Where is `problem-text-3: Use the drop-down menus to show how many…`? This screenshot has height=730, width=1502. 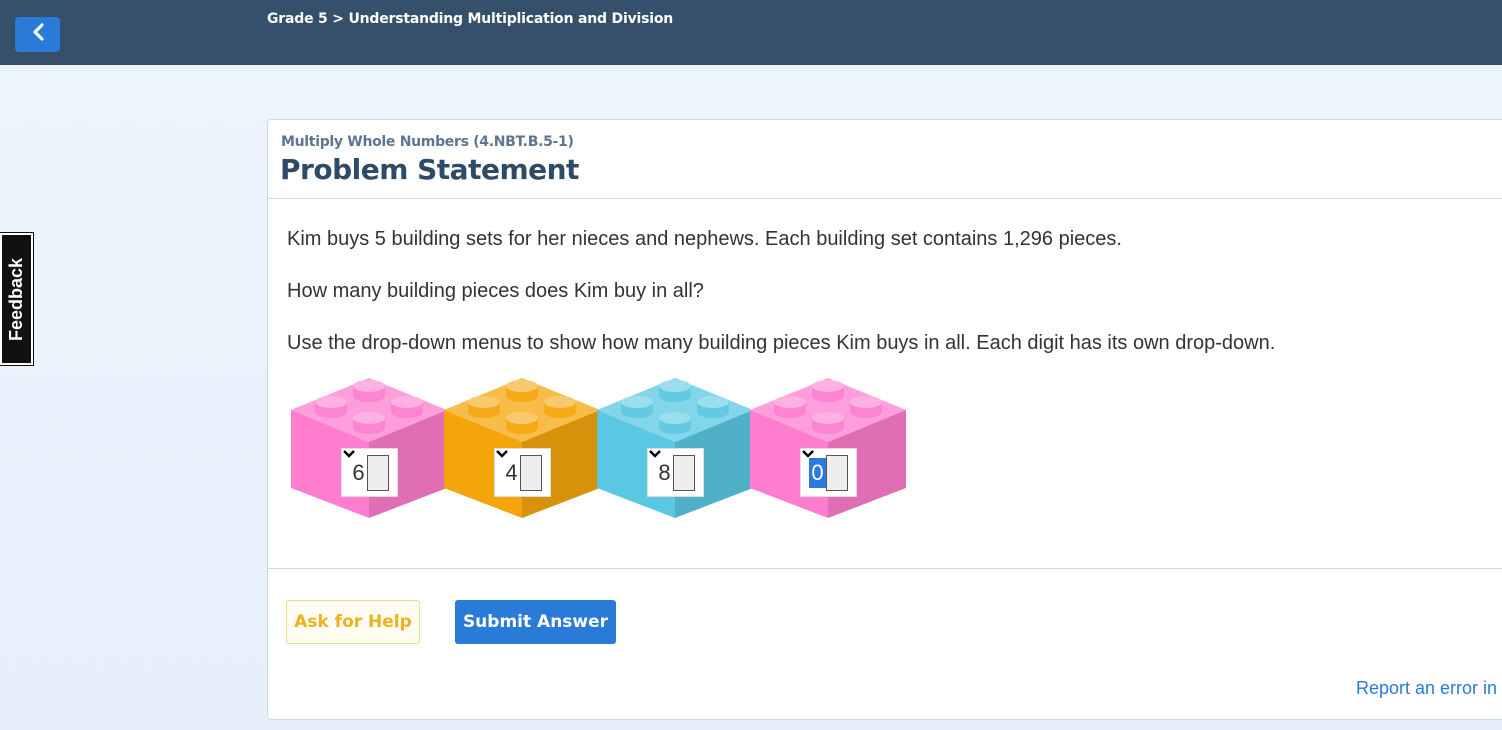 problem-text-3: Use the drop-down menus to show how many… is located at coordinates (781, 343).